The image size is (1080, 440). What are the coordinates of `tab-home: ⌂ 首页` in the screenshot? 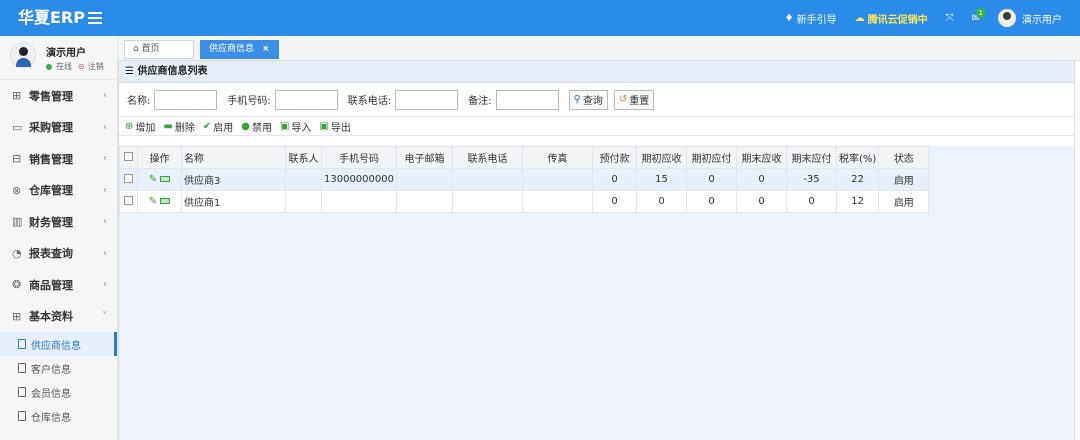 It's located at (159, 49).